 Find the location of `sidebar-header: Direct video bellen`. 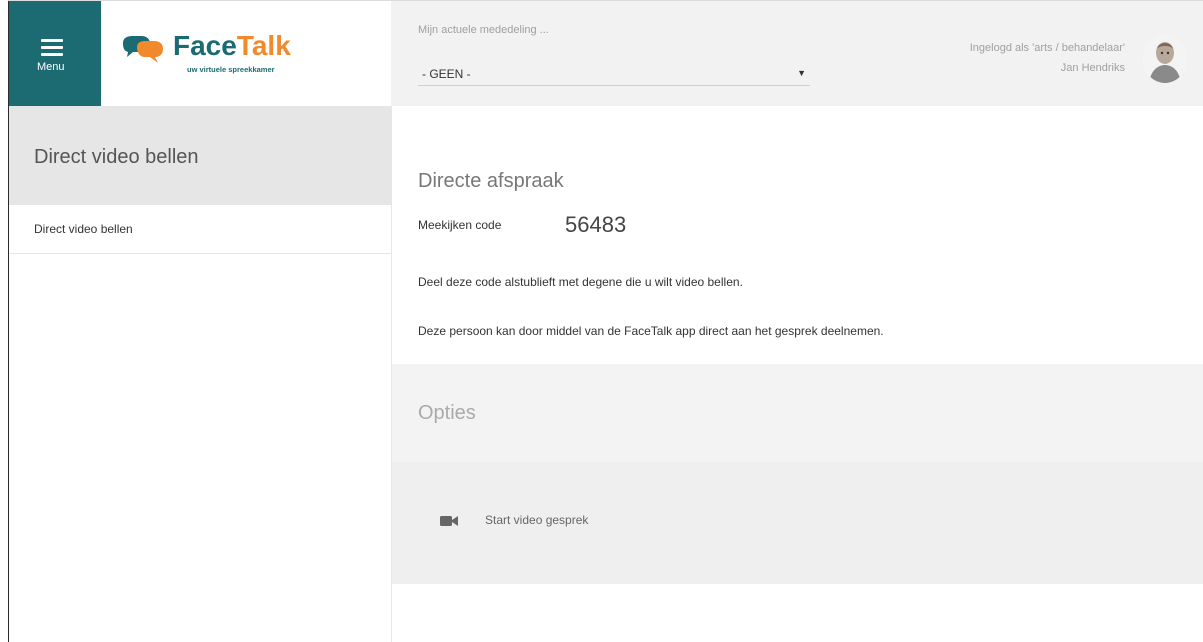

sidebar-header: Direct video bellen is located at coordinates (200, 155).